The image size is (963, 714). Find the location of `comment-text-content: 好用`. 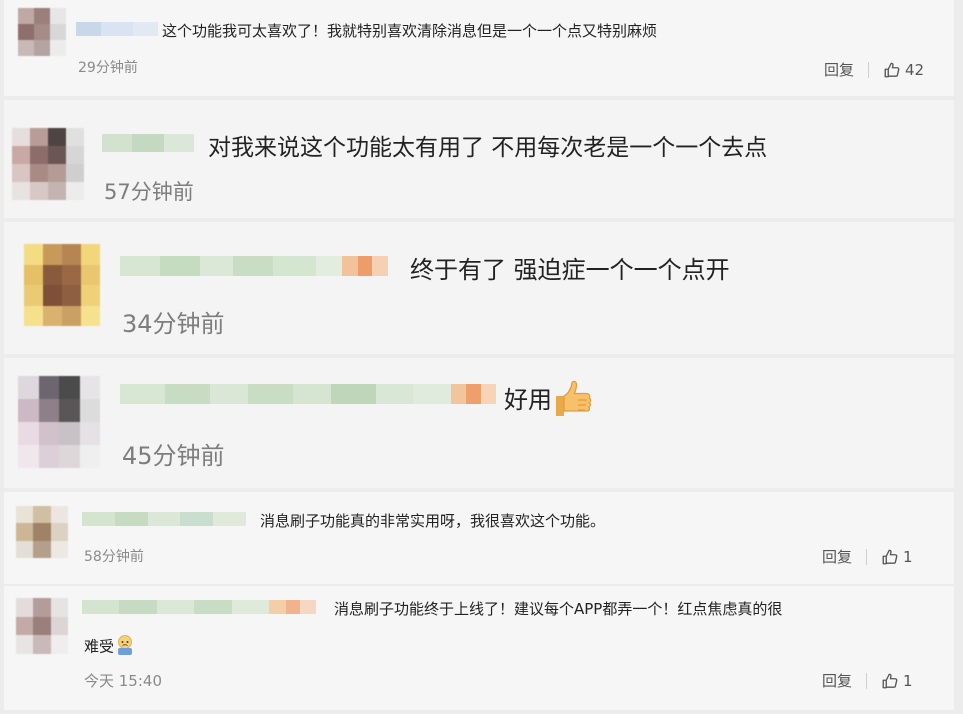

comment-text-content: 好用 is located at coordinates (528, 400).